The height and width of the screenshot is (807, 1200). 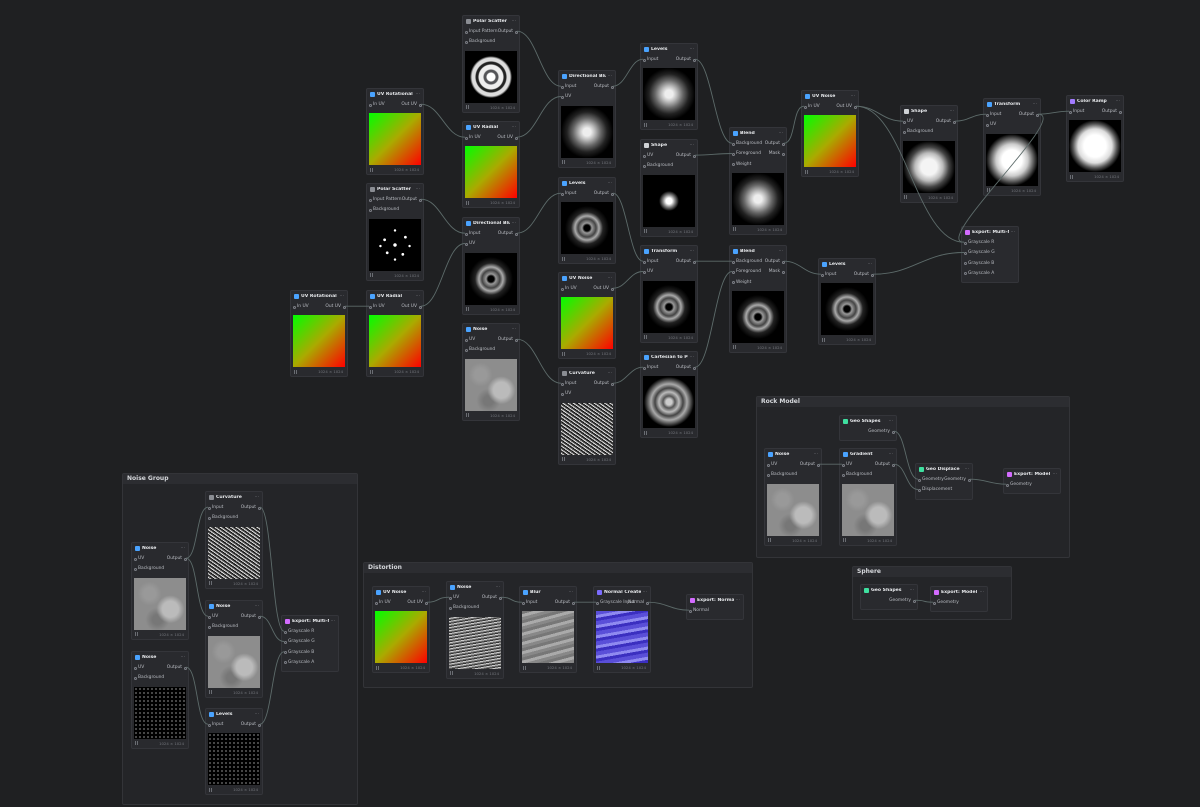 I want to click on node-levels-1: Levels ⋯ Input Output 1024 × 1024, so click(x=669, y=87).